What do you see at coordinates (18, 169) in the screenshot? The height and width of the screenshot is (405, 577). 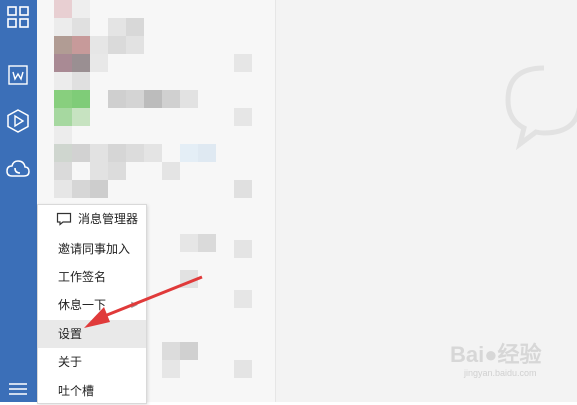 I see `cloud-phone-icon` at bounding box center [18, 169].